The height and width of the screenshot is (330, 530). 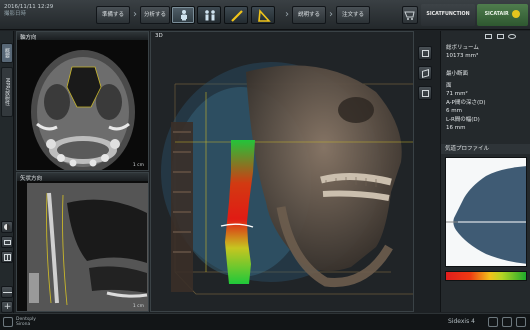 I want to click on cart-button, so click(x=410, y=15).